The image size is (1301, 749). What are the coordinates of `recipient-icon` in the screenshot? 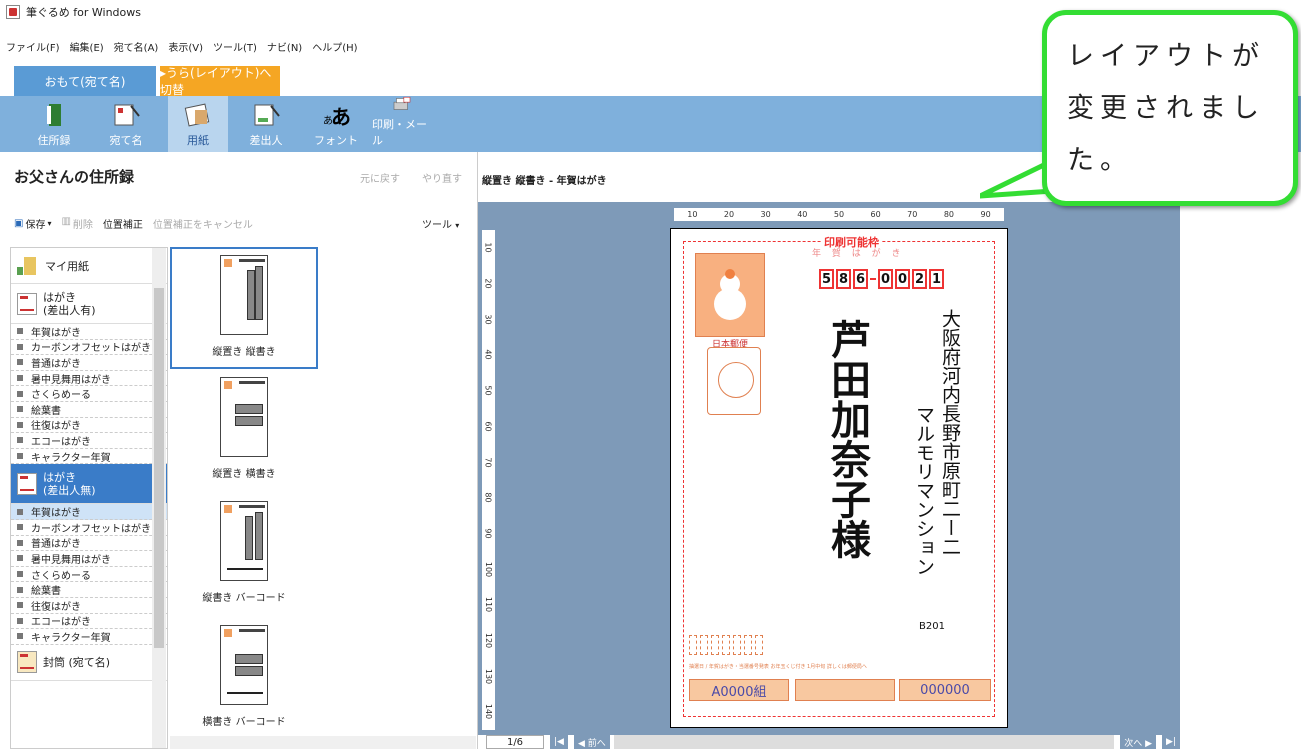 It's located at (127, 115).